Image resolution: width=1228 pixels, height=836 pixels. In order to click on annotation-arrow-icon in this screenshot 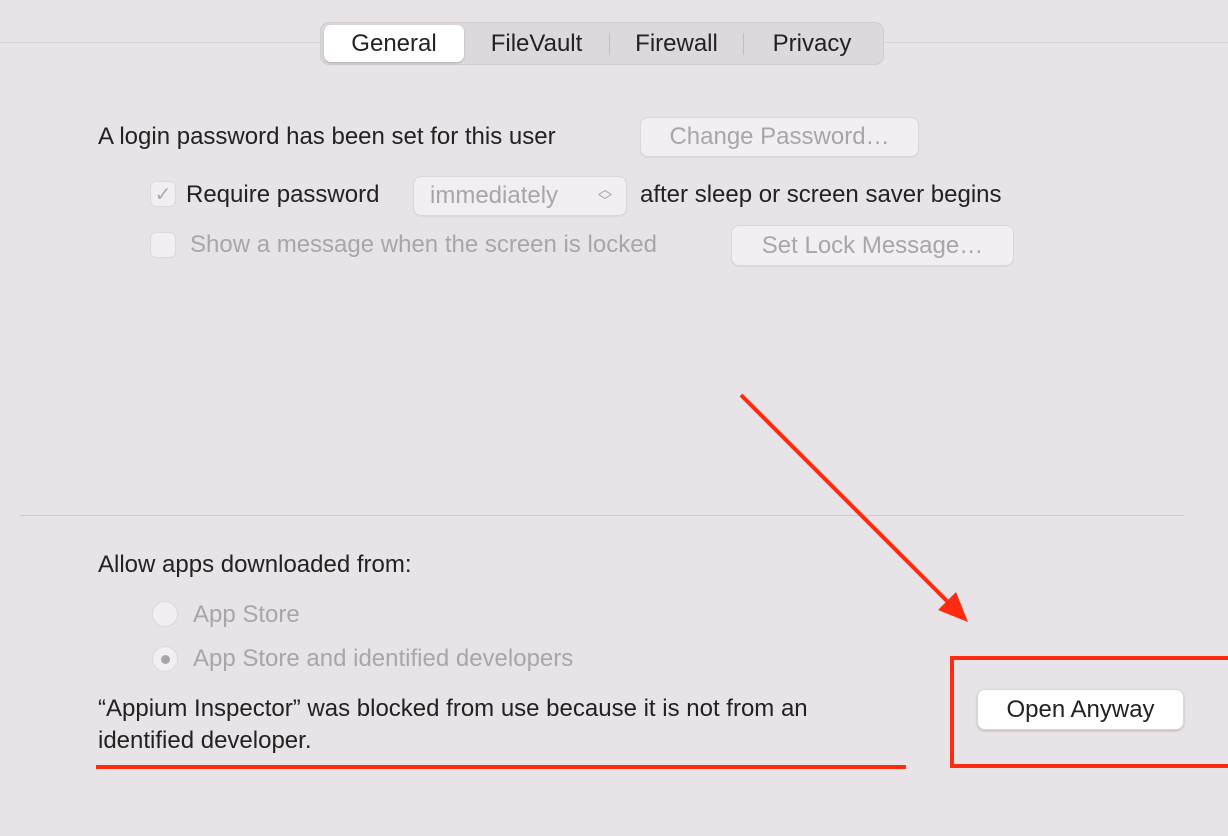, I will do `click(853, 507)`.